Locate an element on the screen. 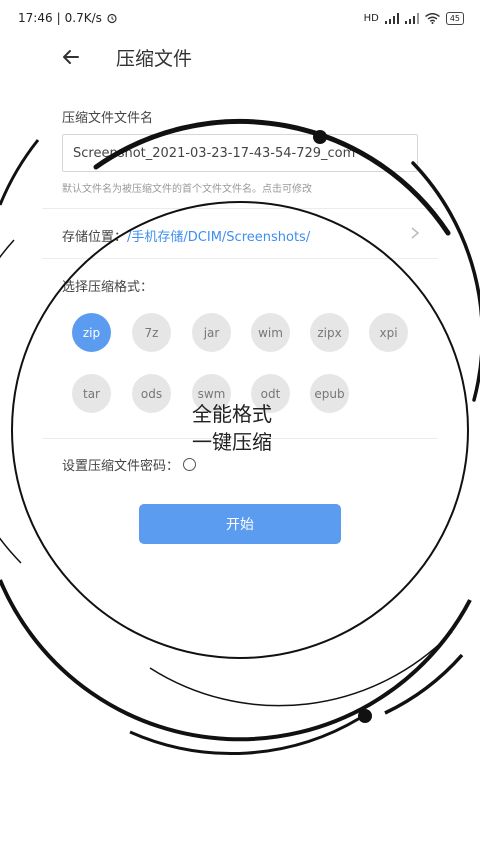 The width and height of the screenshot is (480, 854). ring-arc-bottom-right is located at coordinates (424, 684).